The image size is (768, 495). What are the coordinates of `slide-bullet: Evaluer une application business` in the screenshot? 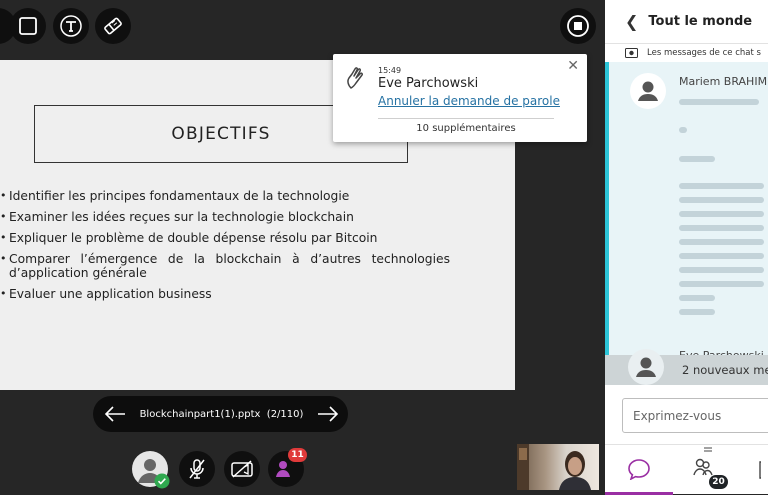 It's located at (225, 294).